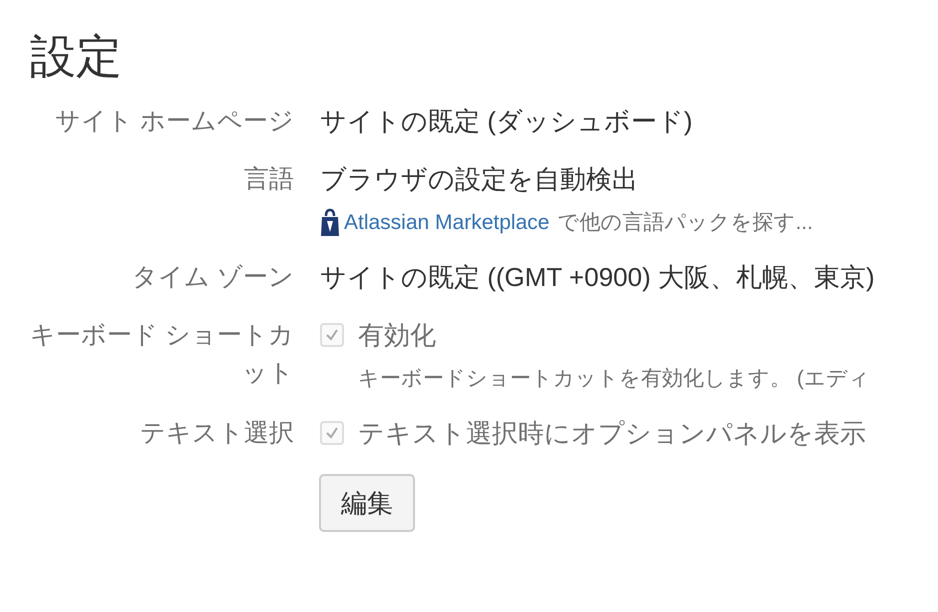 Image resolution: width=938 pixels, height=612 pixels. What do you see at coordinates (216, 433) in the screenshot?
I see `setting-label: テキスト選択` at bounding box center [216, 433].